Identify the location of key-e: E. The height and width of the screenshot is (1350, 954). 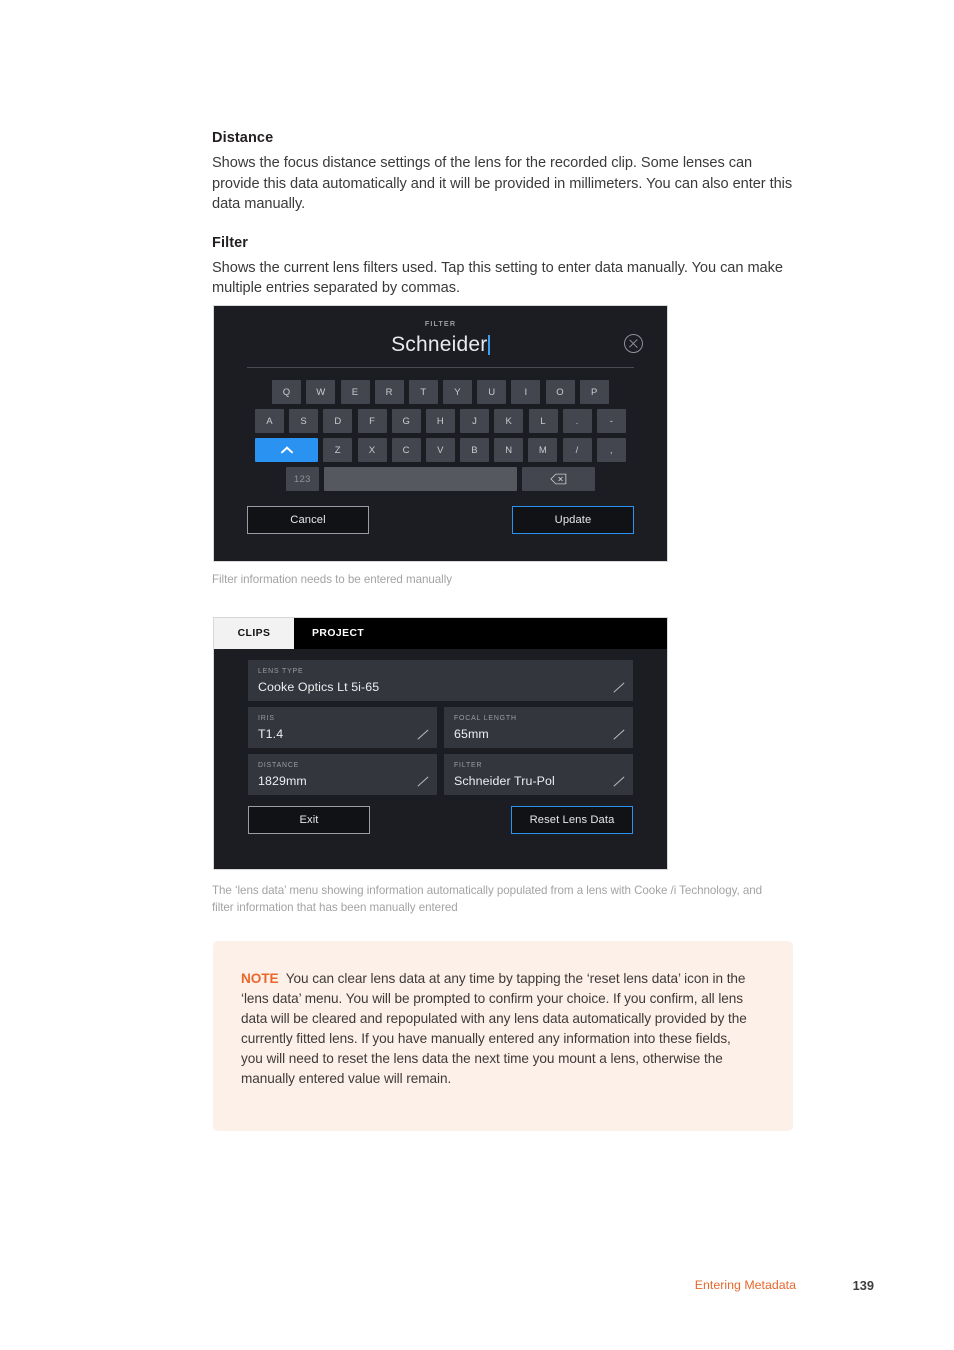
(355, 392).